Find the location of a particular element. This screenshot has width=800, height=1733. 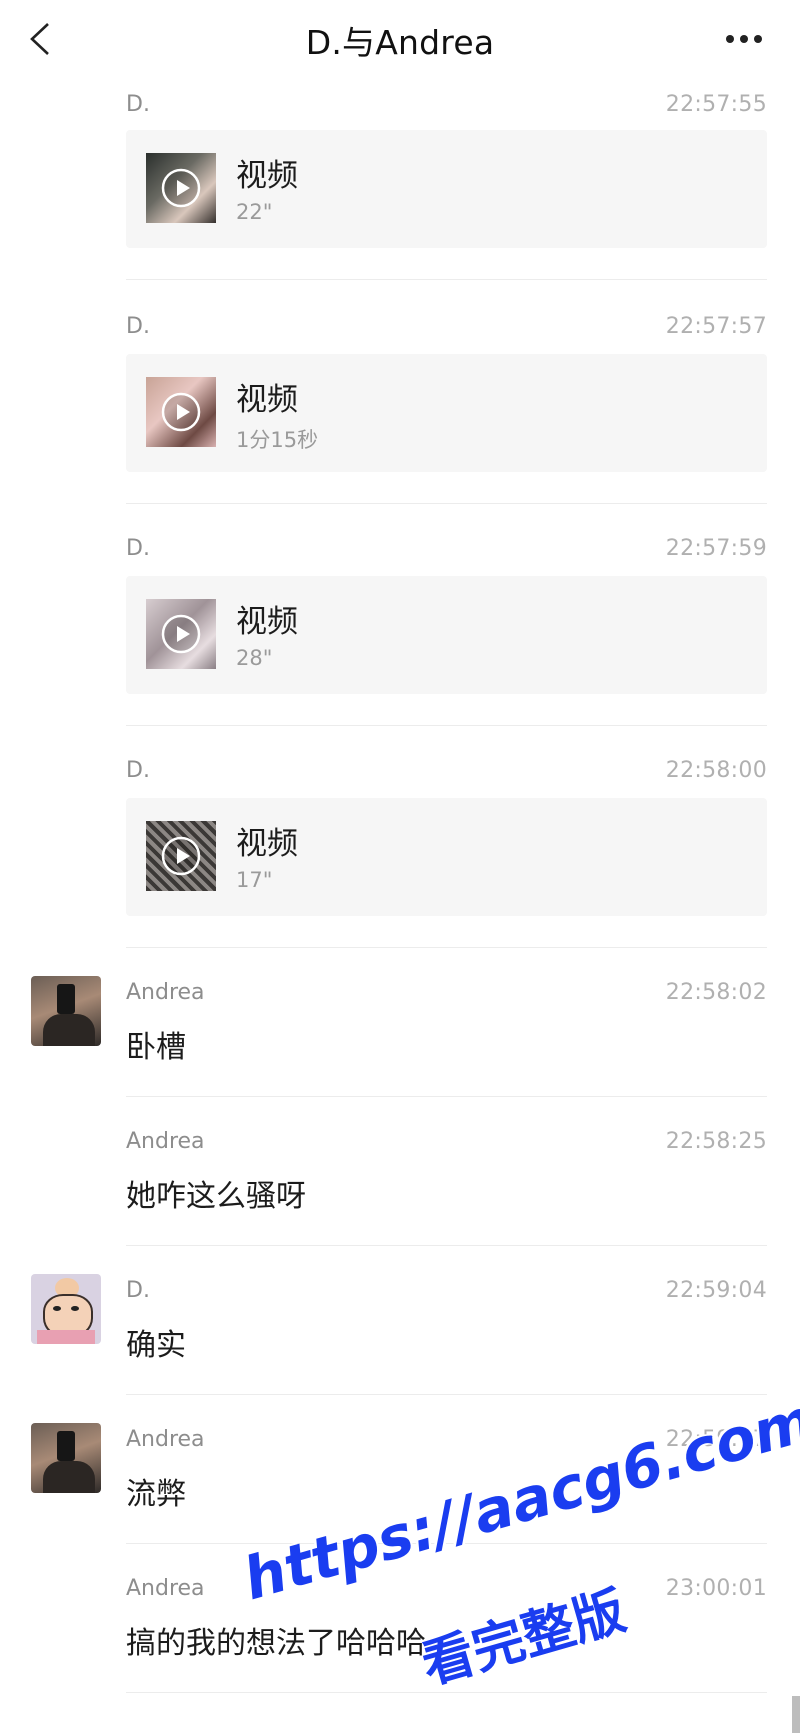

video-card: 视频 22" is located at coordinates (446, 189).